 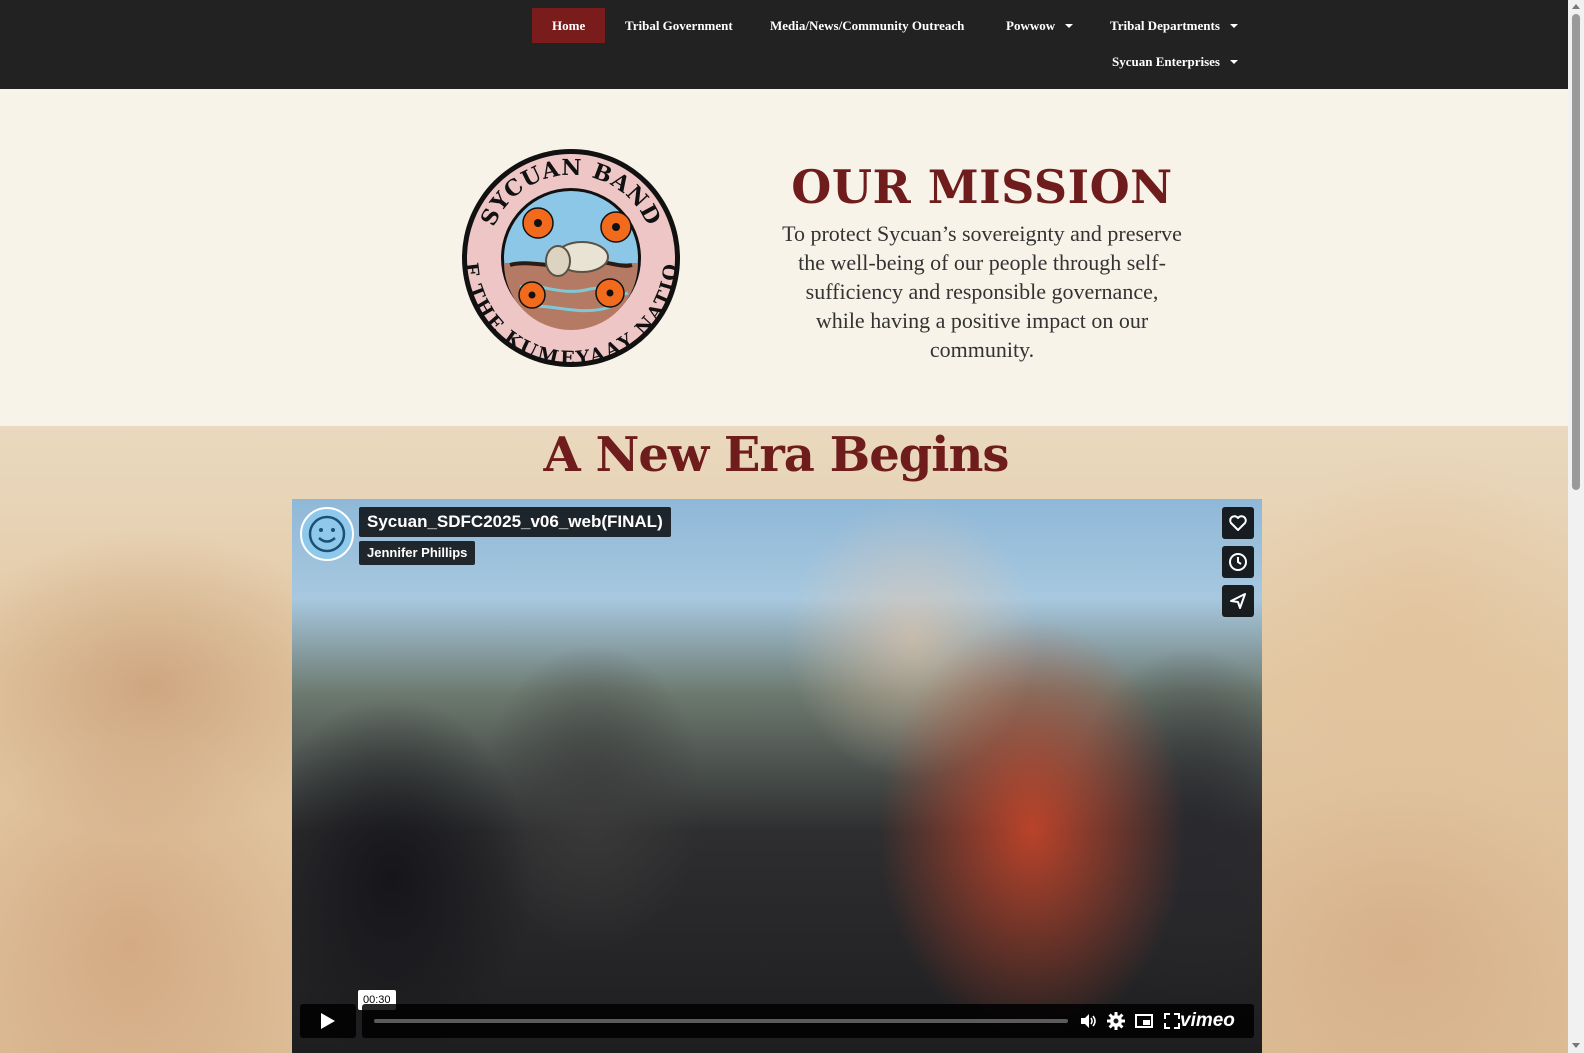 What do you see at coordinates (1116, 1021) in the screenshot?
I see `settings-icon` at bounding box center [1116, 1021].